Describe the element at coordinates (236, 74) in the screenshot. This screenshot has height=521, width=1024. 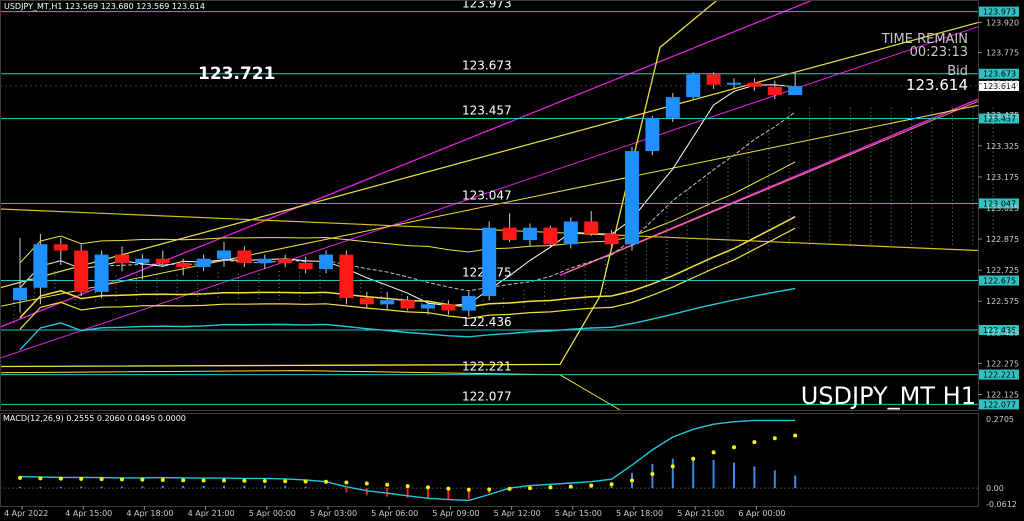
I see `big-price: 123.721` at that location.